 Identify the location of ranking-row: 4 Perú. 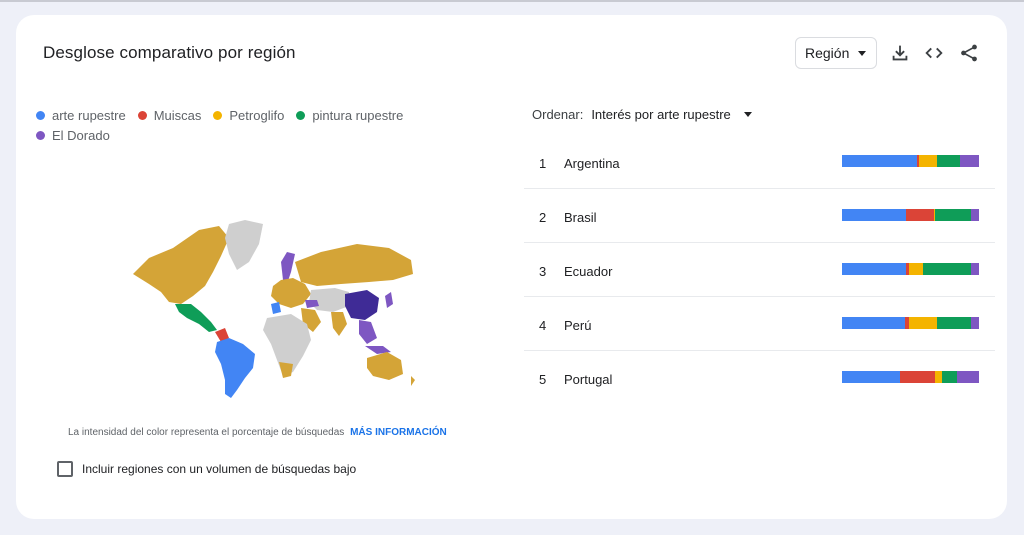
(759, 324).